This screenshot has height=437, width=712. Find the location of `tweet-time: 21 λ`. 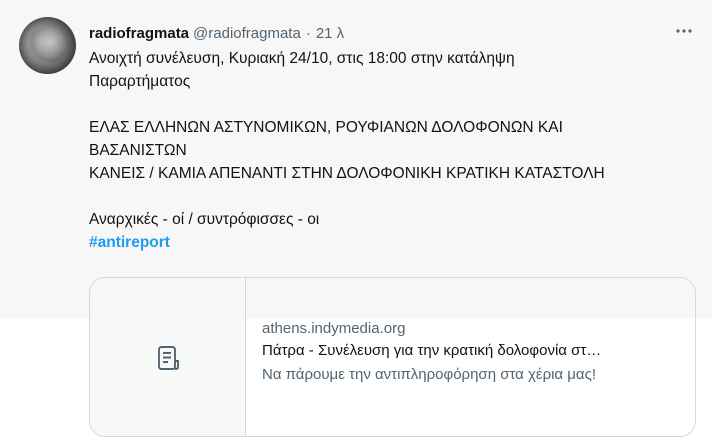

tweet-time: 21 λ is located at coordinates (330, 33).